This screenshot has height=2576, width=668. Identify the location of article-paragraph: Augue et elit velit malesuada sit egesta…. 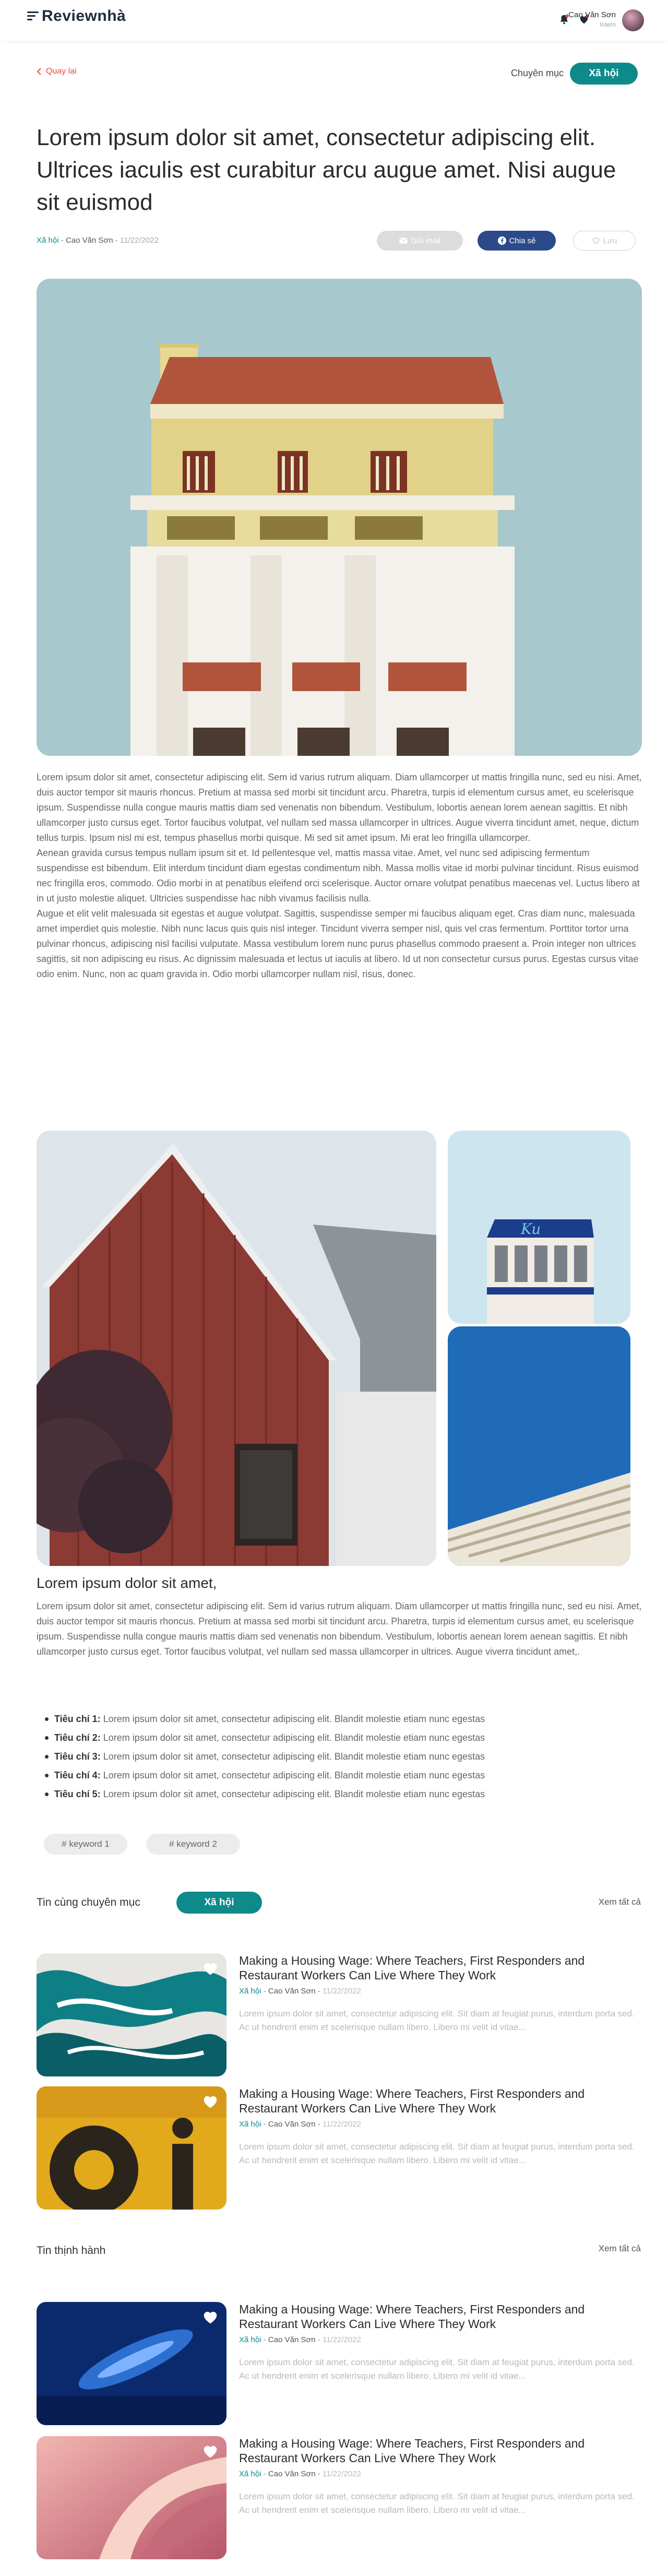
(338, 943).